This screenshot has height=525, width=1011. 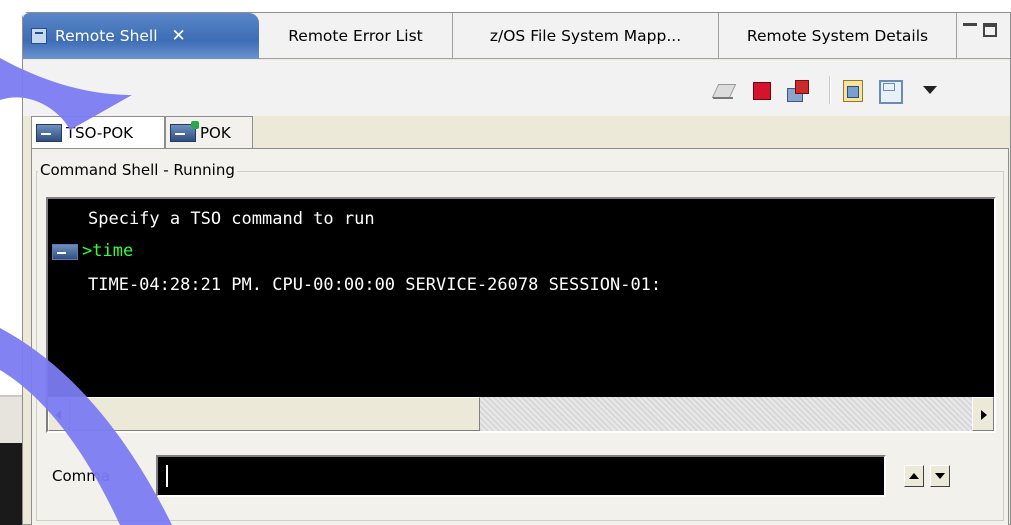 What do you see at coordinates (184, 131) in the screenshot?
I see `new-shell-icon` at bounding box center [184, 131].